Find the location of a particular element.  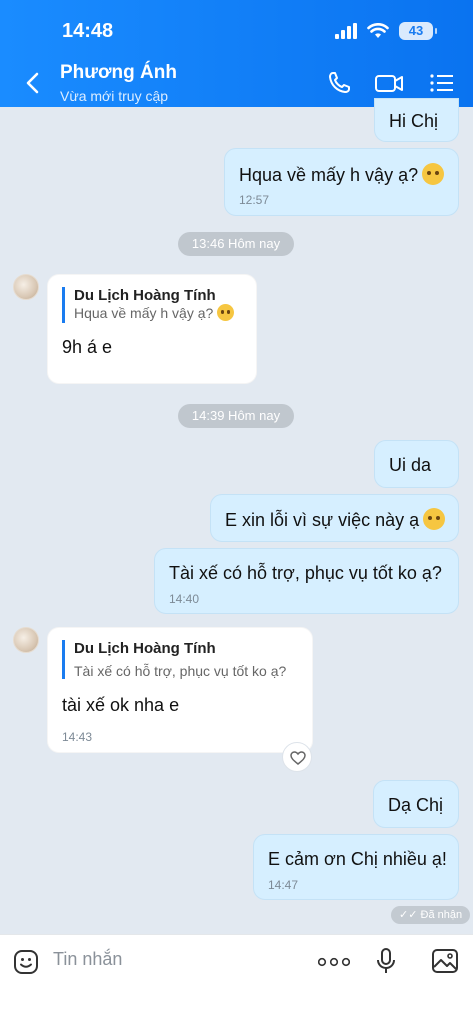

heart-icon is located at coordinates (298, 758).